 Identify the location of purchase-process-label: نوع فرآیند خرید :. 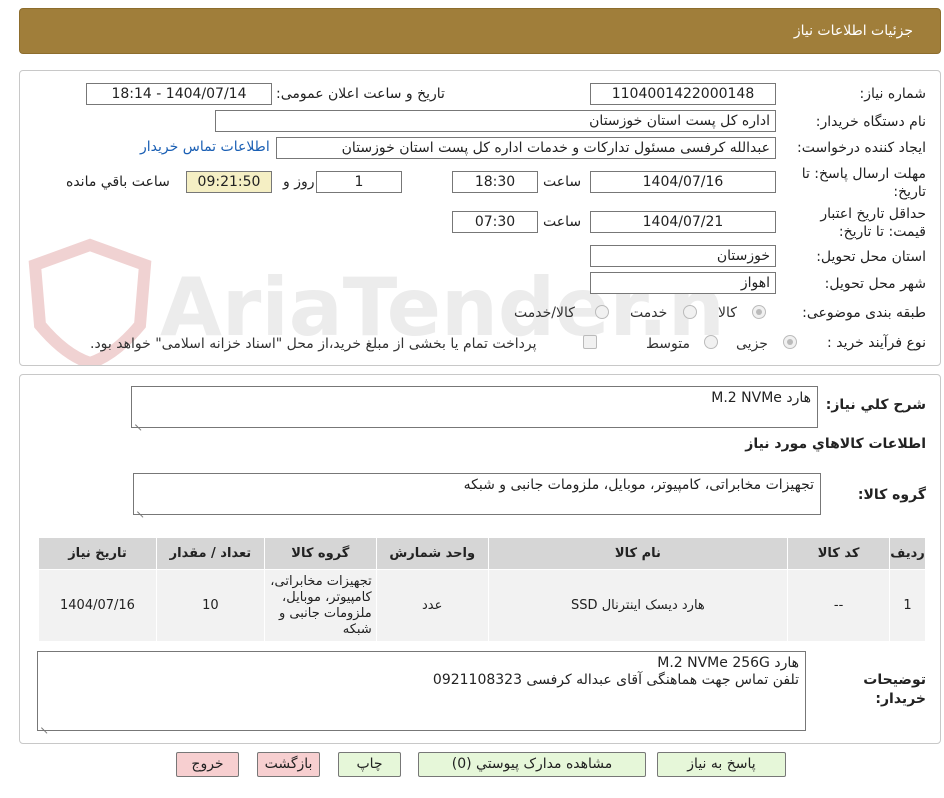
(876, 343).